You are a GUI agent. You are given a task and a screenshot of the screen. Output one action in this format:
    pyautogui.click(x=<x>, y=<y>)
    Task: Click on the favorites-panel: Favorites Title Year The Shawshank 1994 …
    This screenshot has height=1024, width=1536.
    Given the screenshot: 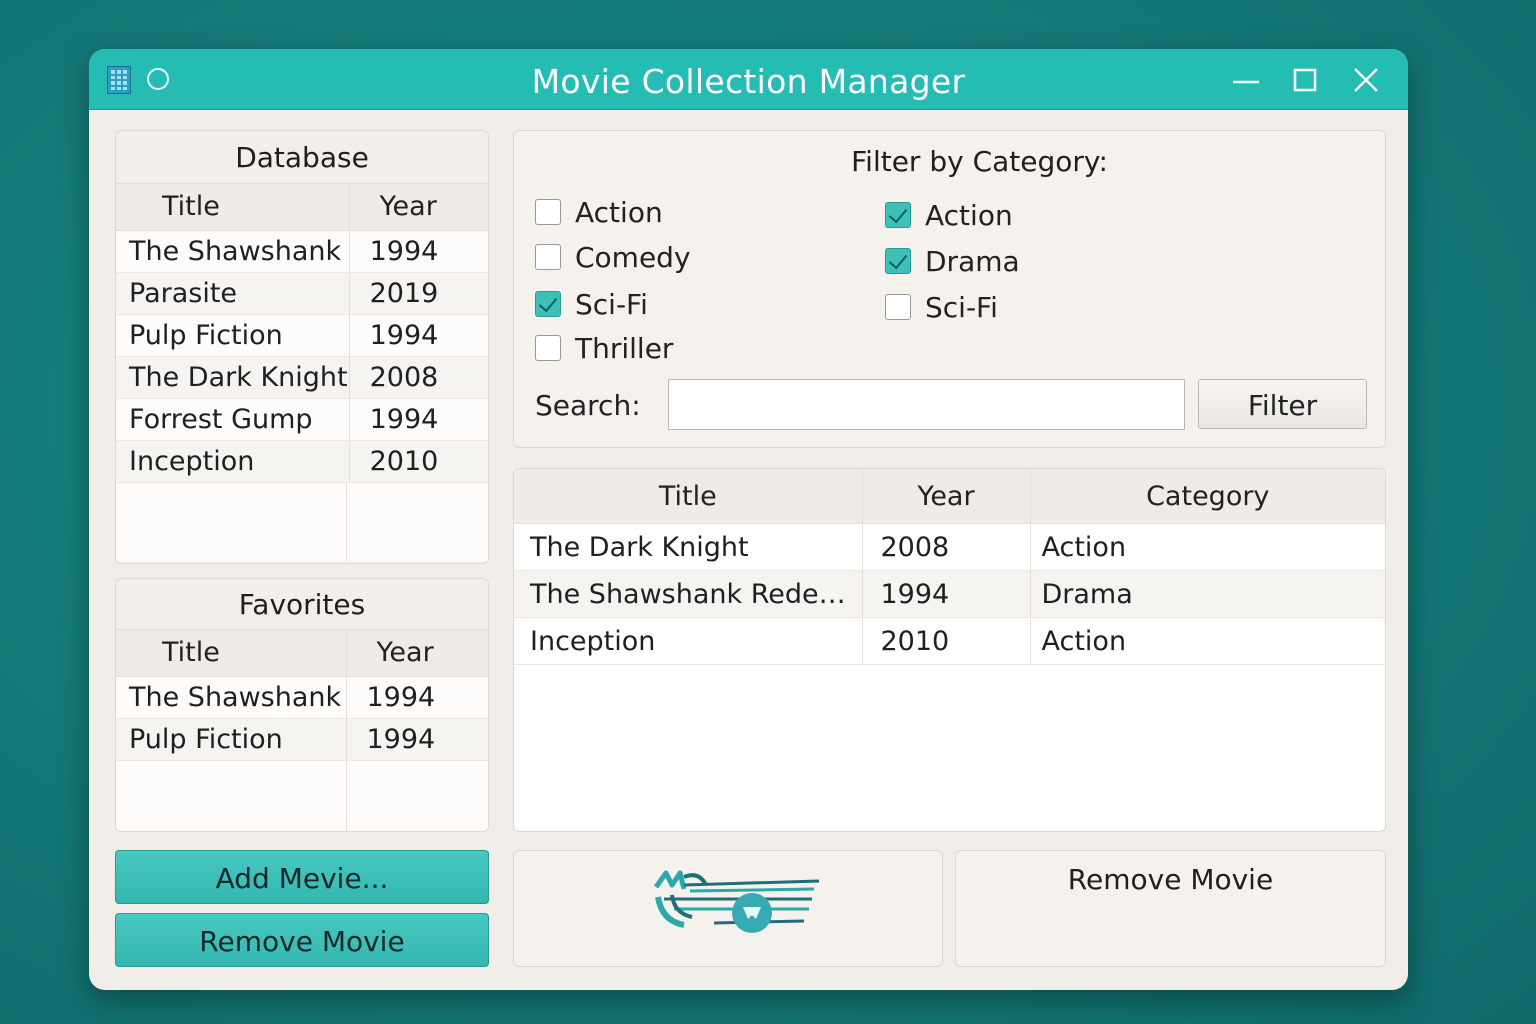 What is the action you would take?
    pyautogui.click(x=302, y=705)
    